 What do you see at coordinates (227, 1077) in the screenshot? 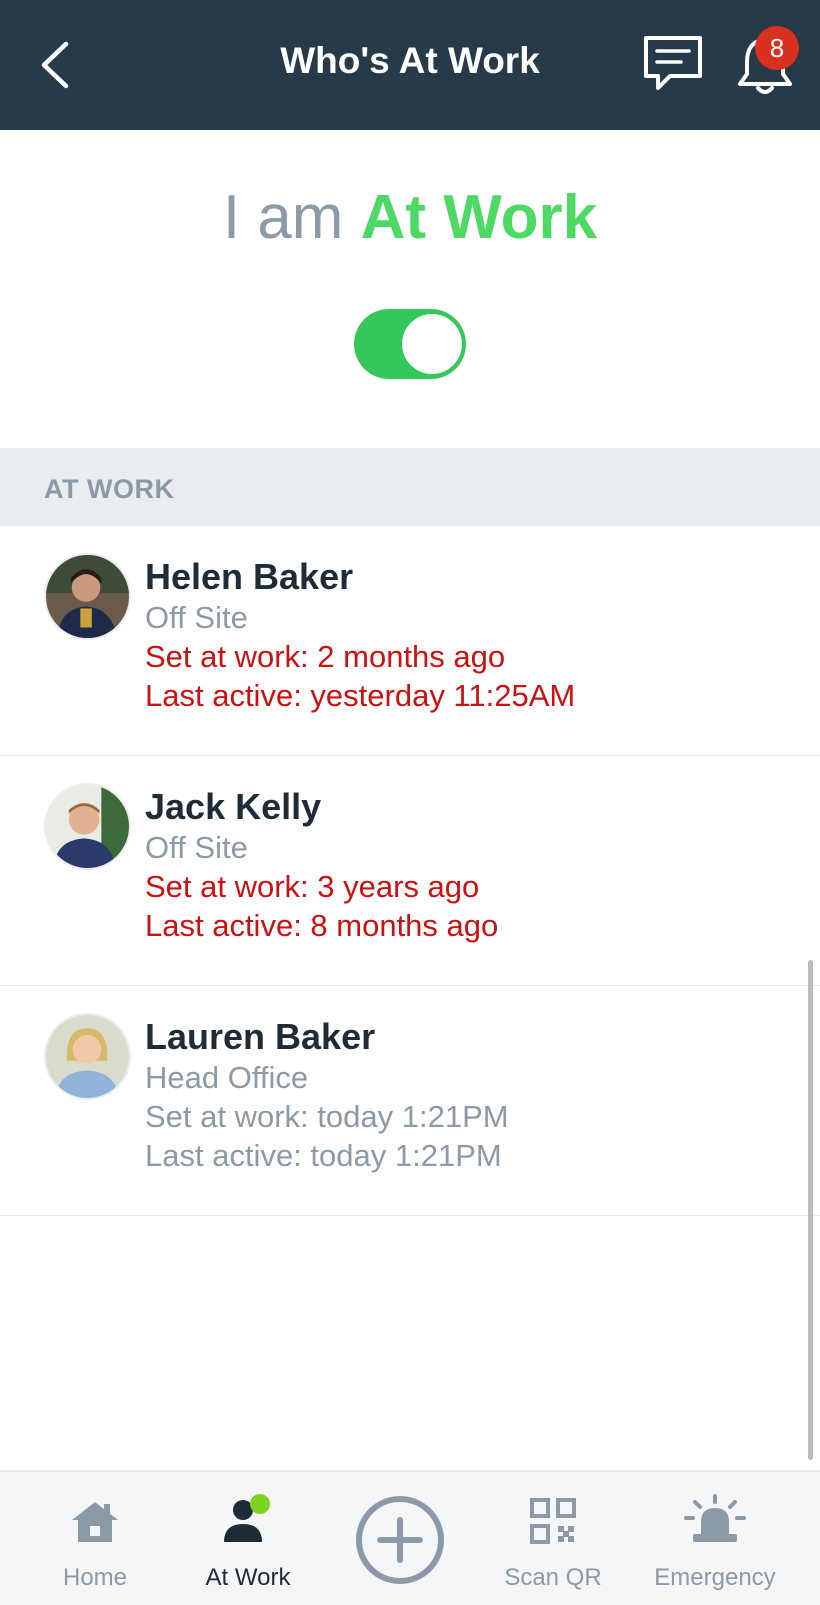
I see `person-location: Head Office` at bounding box center [227, 1077].